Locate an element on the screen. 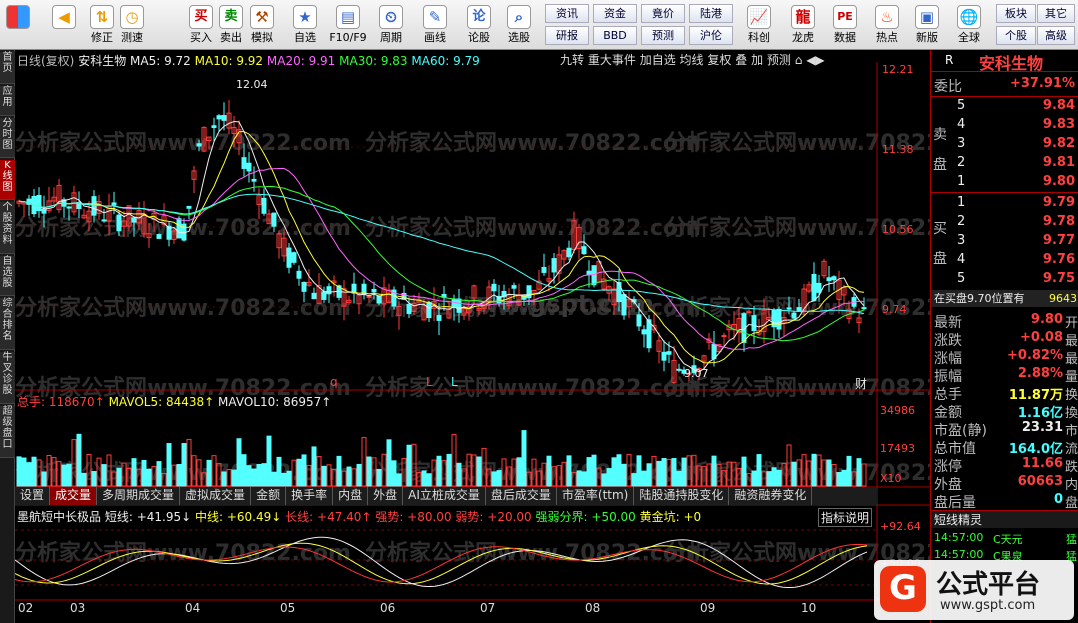 The height and width of the screenshot is (623, 1078). side-tab-kline: K线图 is located at coordinates (7, 180).